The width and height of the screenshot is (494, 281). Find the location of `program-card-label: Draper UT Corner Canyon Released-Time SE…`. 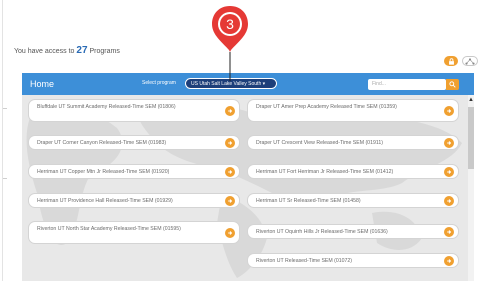

program-card-label: Draper UT Corner Canyon Released-Time SE… is located at coordinates (102, 143).